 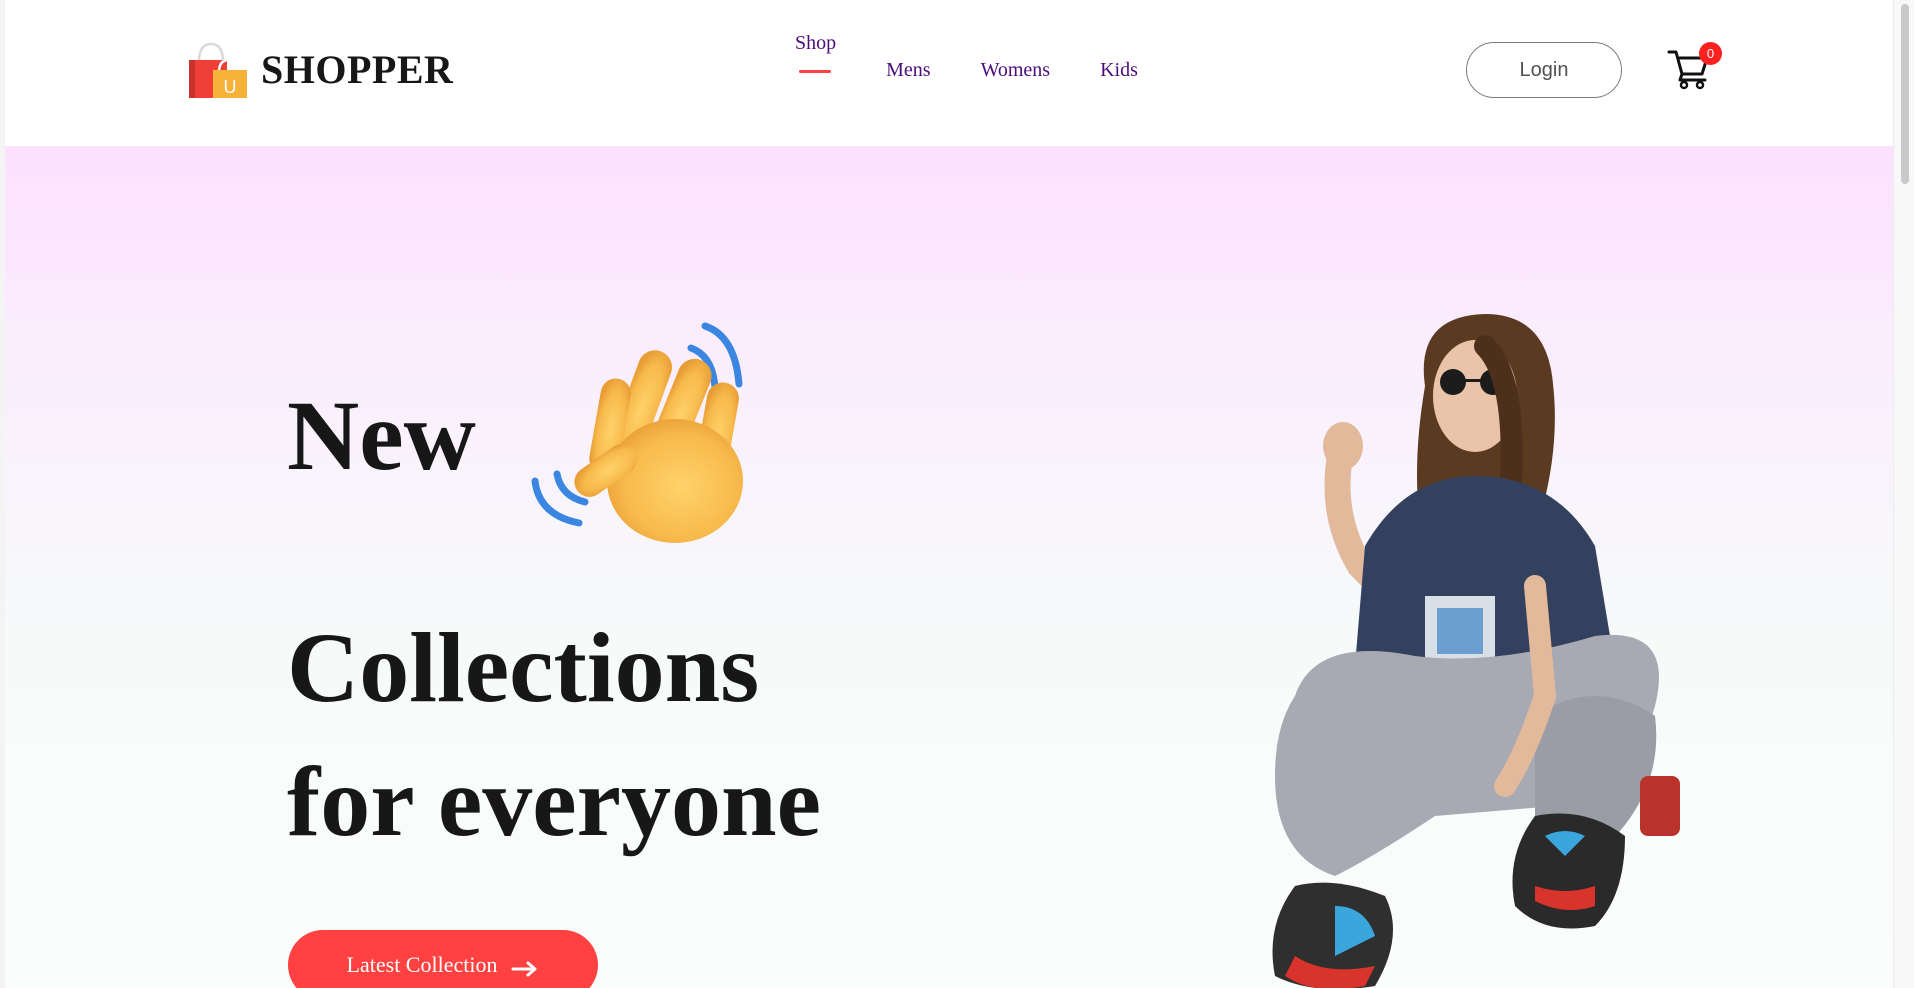 I want to click on waving-hand-icon, so click(x=655, y=436).